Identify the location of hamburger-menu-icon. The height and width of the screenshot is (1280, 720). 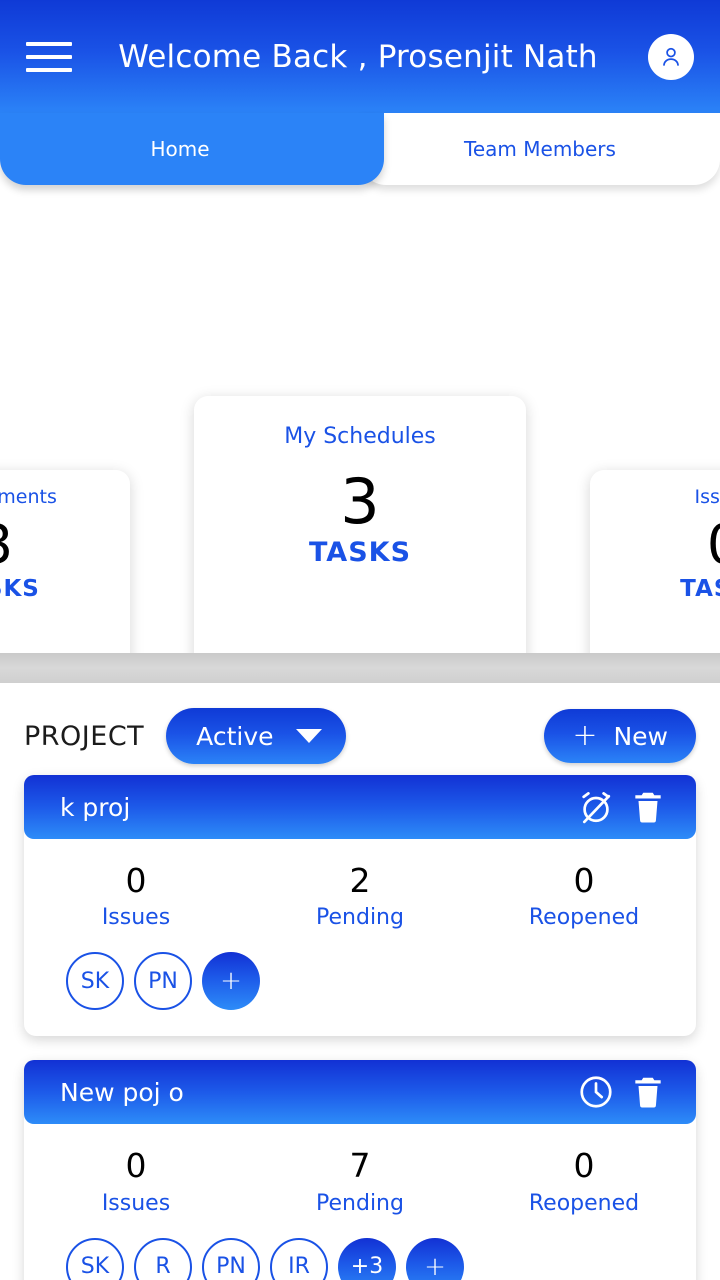
(50, 57).